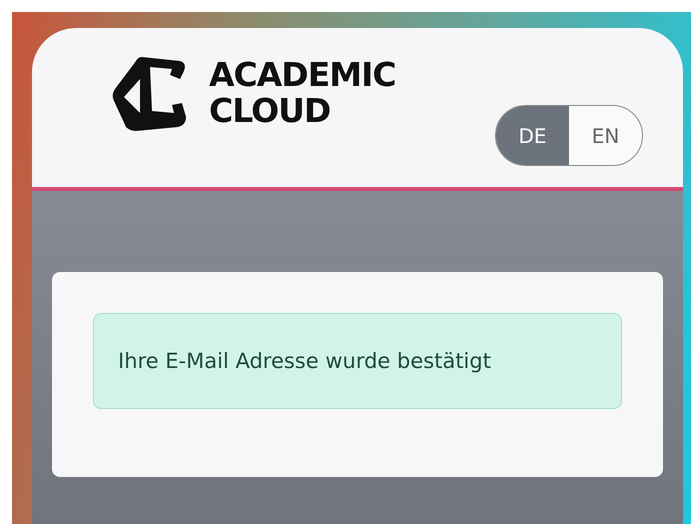 The image size is (691, 524). Describe the element at coordinates (357, 361) in the screenshot. I see `success-message: Ihre E-Mail Adresse wurde bestätigt` at that location.